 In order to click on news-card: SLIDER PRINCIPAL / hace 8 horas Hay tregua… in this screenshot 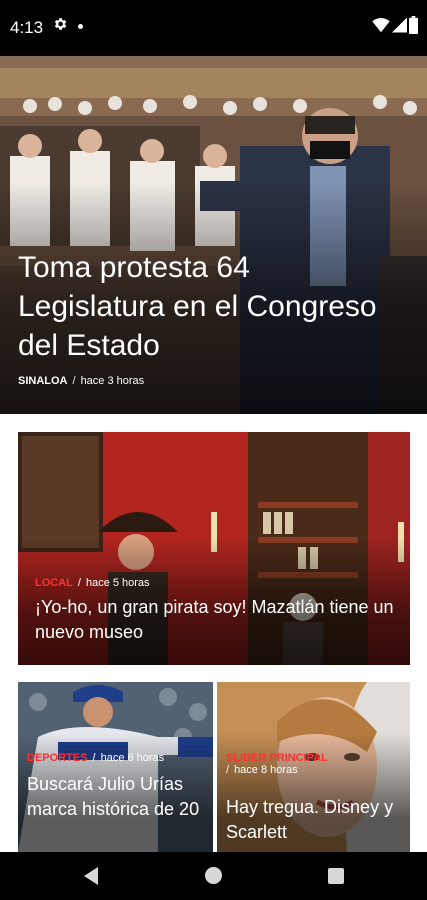, I will do `click(313, 767)`.